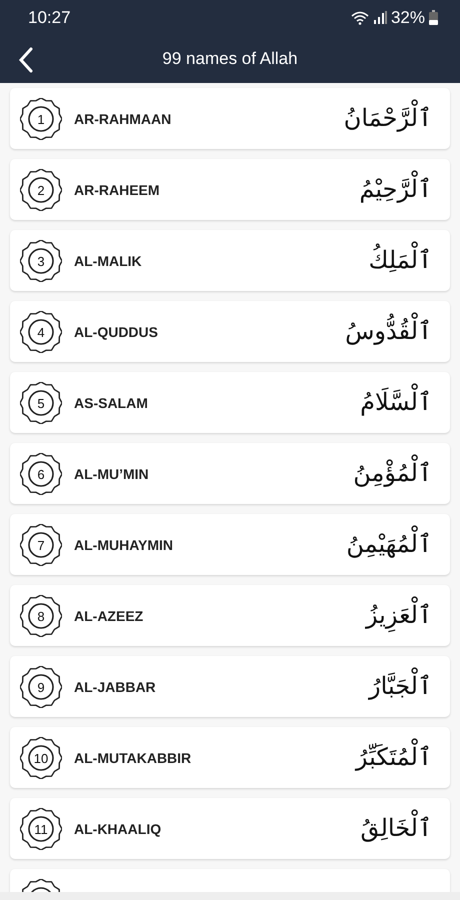 Image resolution: width=460 pixels, height=900 pixels. I want to click on arabic-name: ٱلْجَبَّارُ, so click(400, 687).